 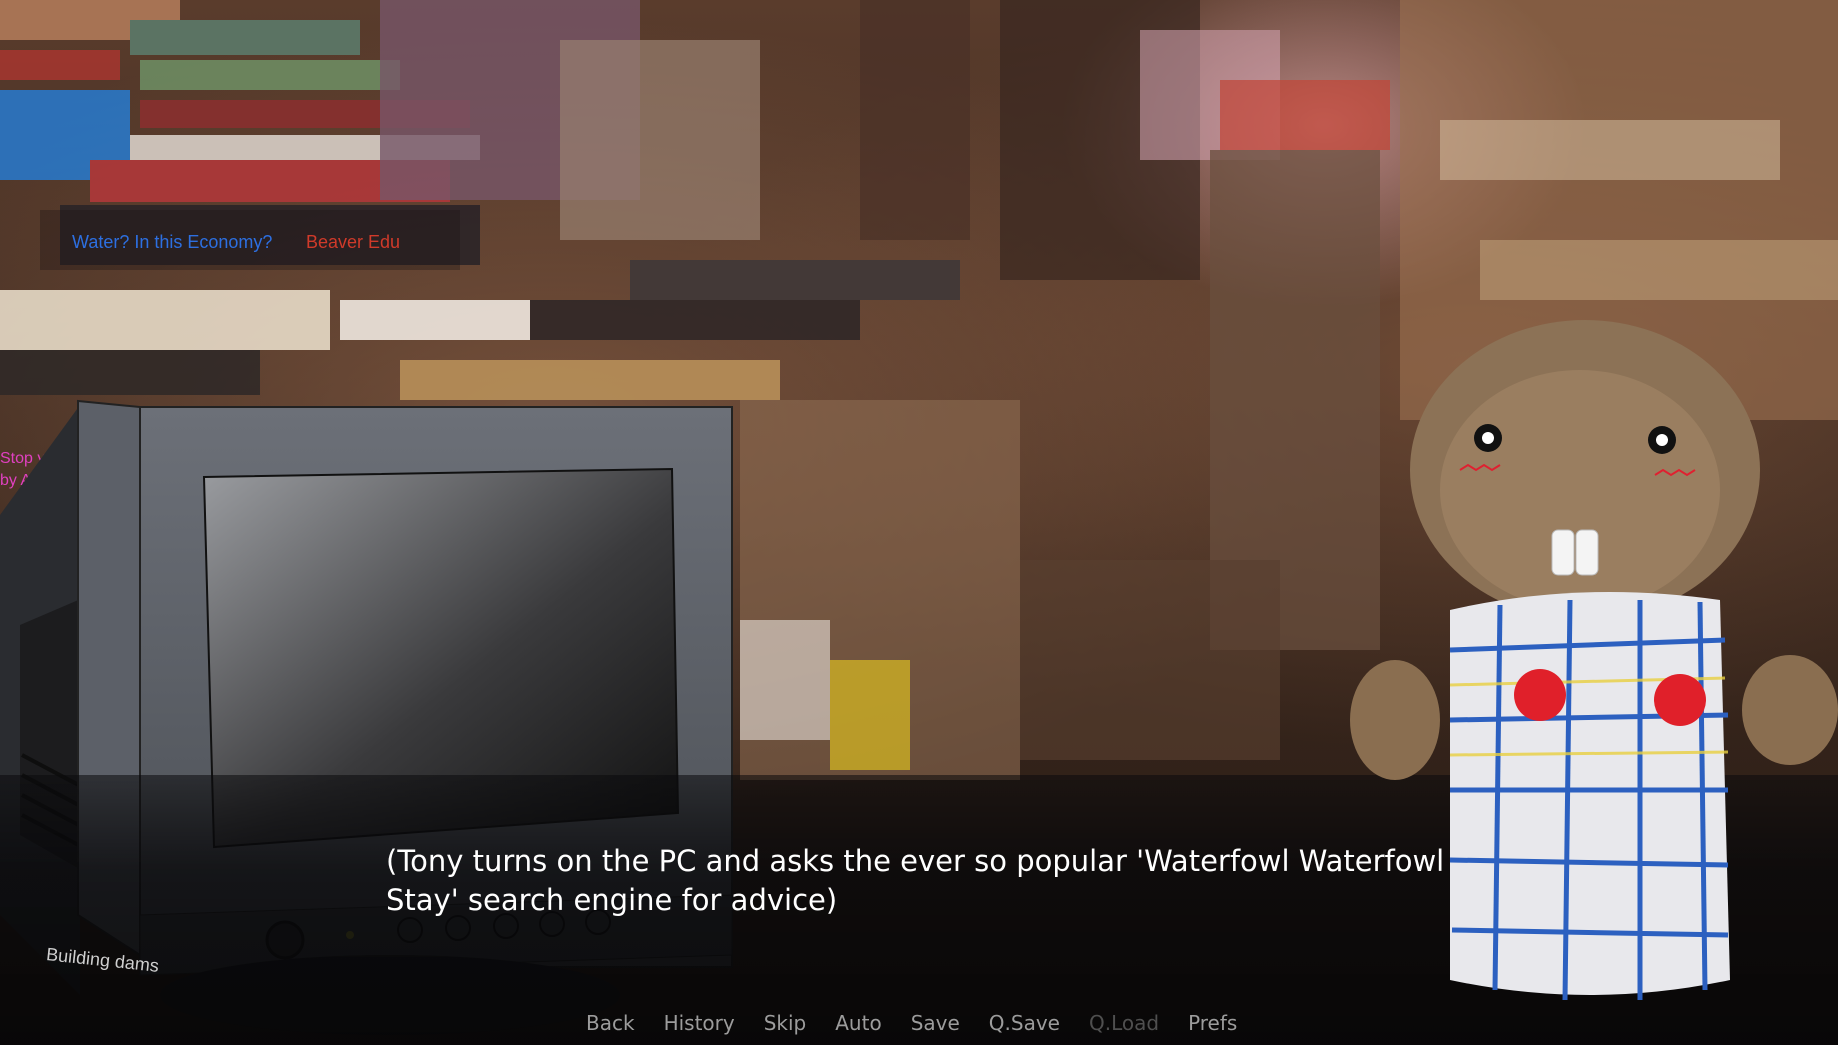 What do you see at coordinates (610, 1023) in the screenshot?
I see `back-button: Back` at bounding box center [610, 1023].